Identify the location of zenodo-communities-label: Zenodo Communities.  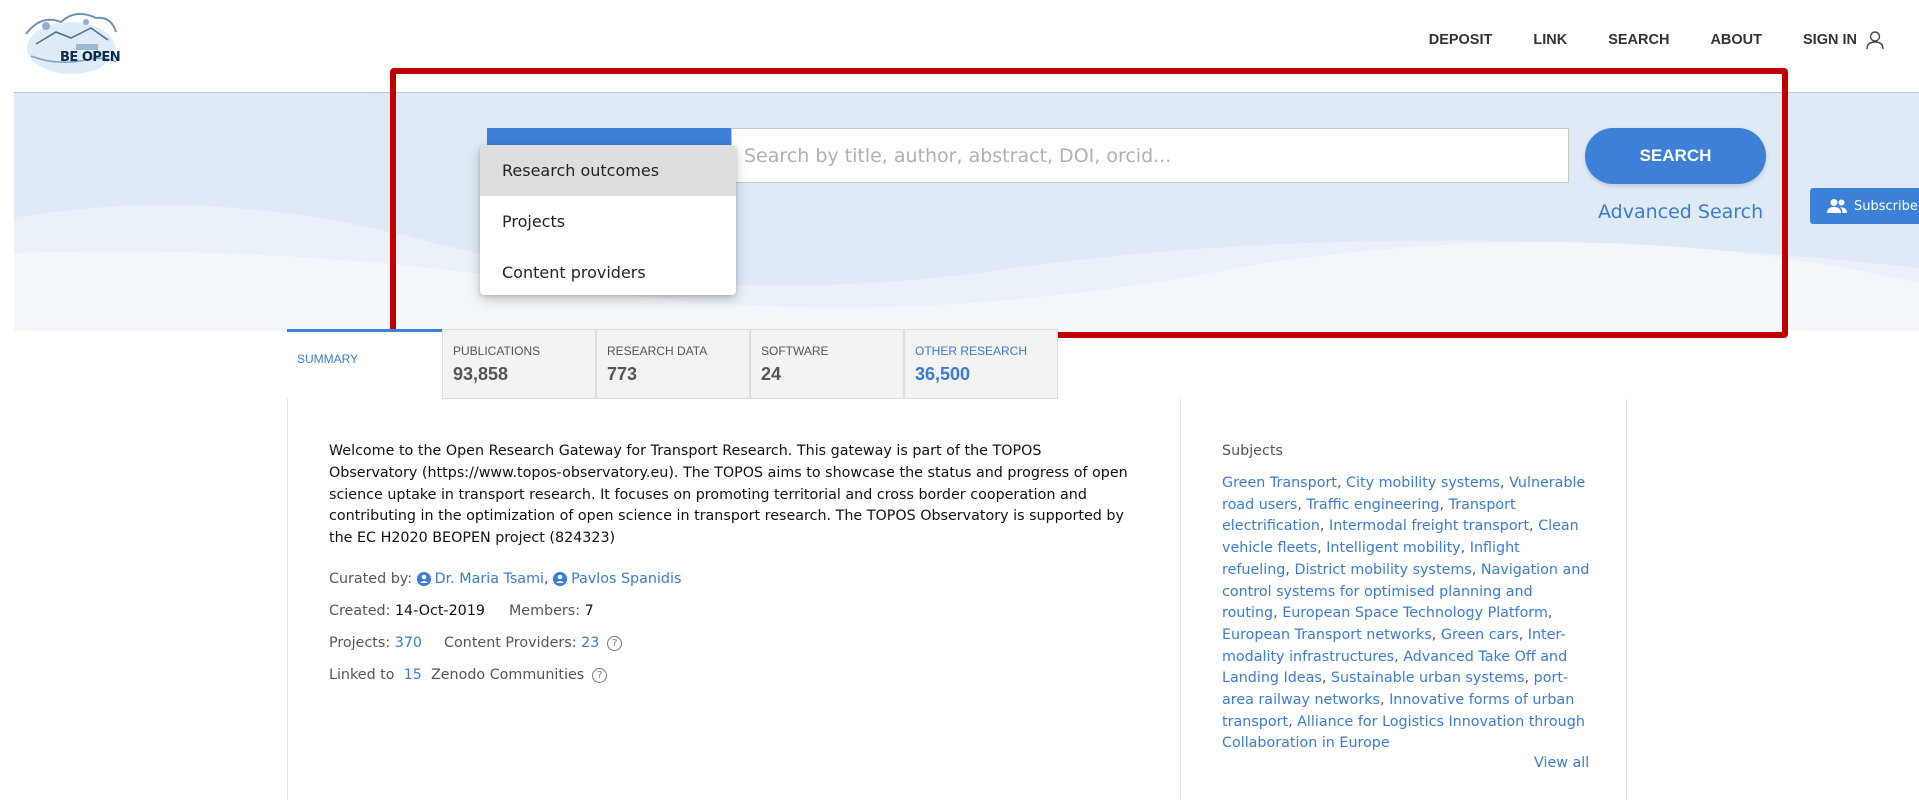
(507, 675).